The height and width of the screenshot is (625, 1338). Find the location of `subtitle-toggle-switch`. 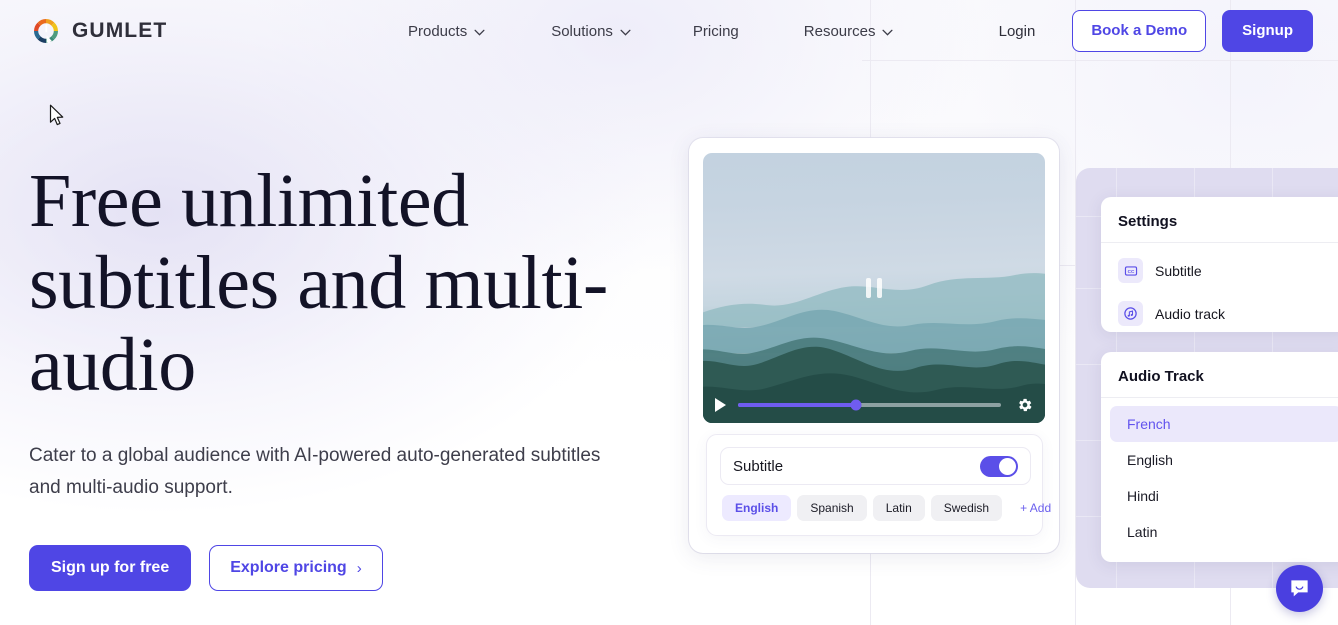

subtitle-toggle-switch is located at coordinates (999, 466).